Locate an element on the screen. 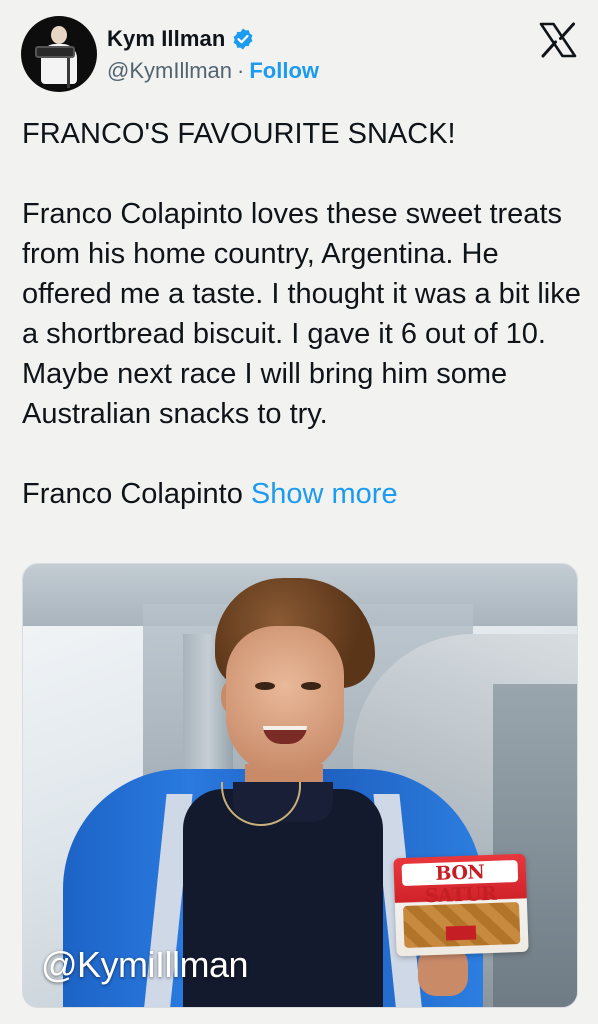 This screenshot has width=598, height=1024. author-handle-row: @KymIllman · Follow is located at coordinates (213, 71).